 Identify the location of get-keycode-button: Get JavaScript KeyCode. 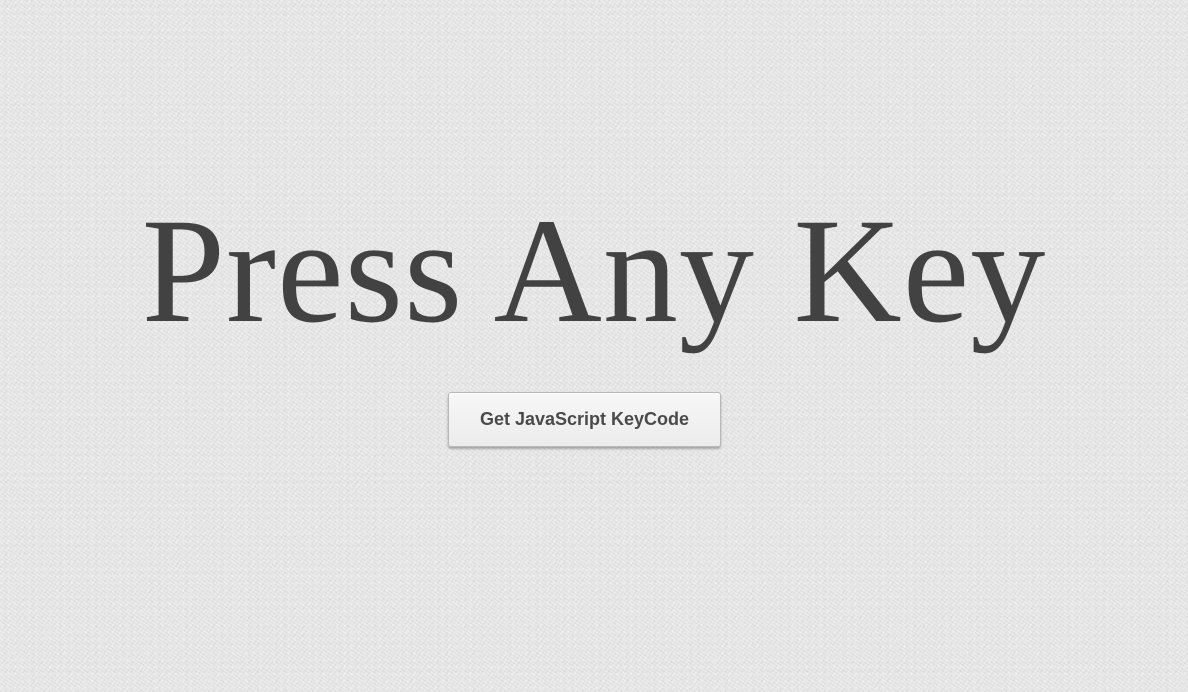
(584, 419).